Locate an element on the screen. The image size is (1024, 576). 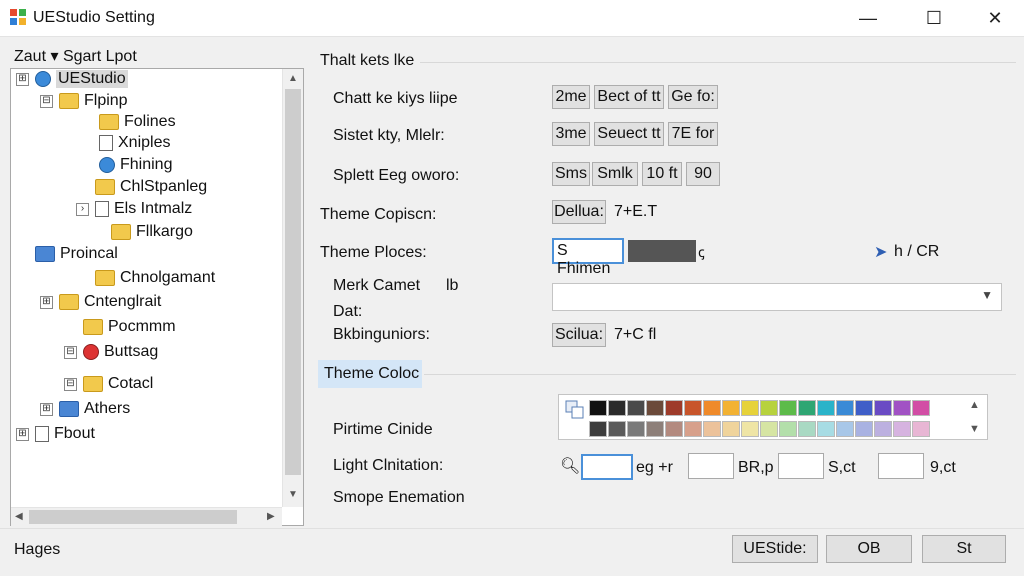
row3-button-2: Smlk is located at coordinates (615, 174).